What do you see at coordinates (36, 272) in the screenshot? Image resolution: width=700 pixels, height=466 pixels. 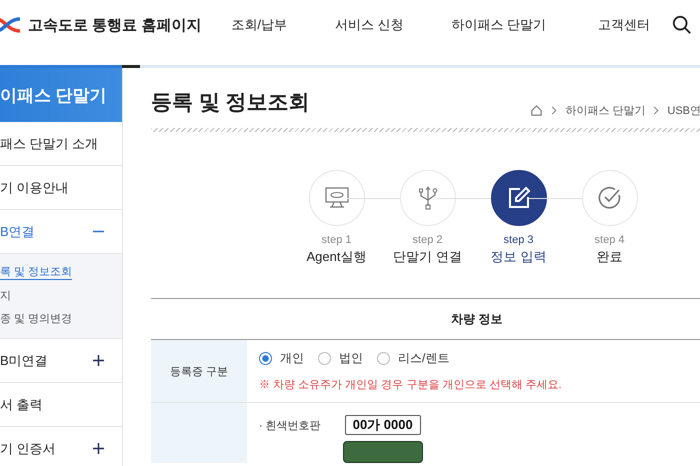 I see `submenu-link: 록 및 정보조회` at bounding box center [36, 272].